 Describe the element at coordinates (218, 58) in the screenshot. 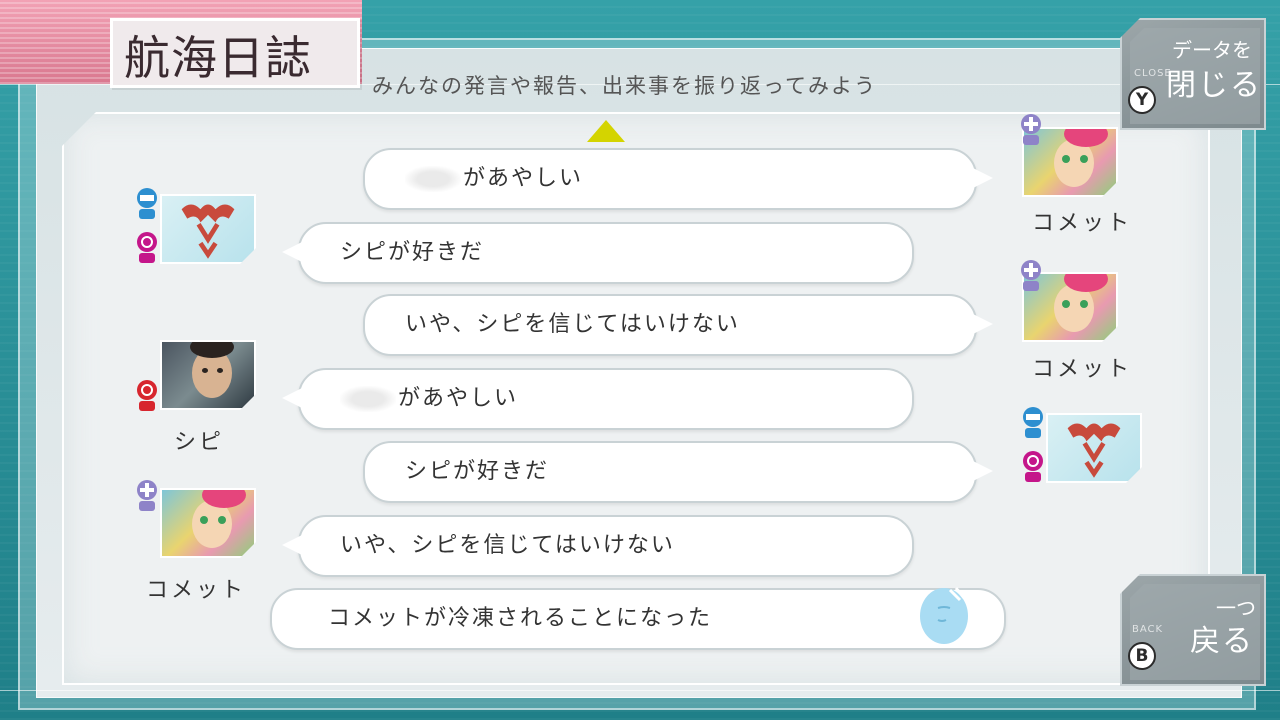

I see `page-title: 航海日誌` at that location.